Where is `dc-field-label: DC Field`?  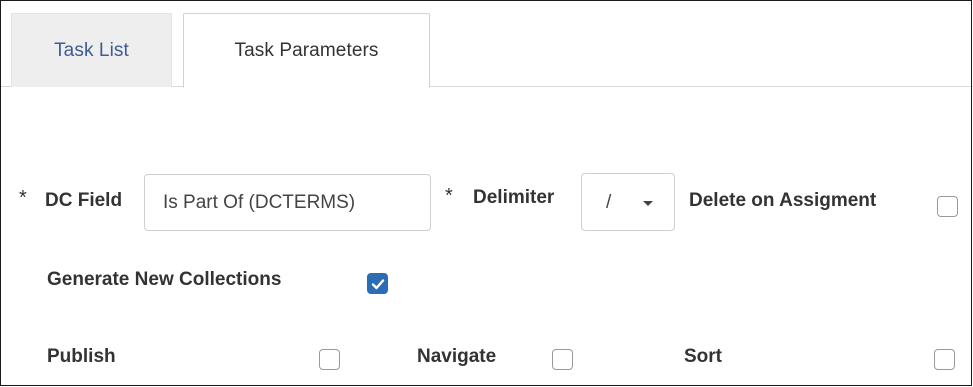
dc-field-label: DC Field is located at coordinates (84, 200).